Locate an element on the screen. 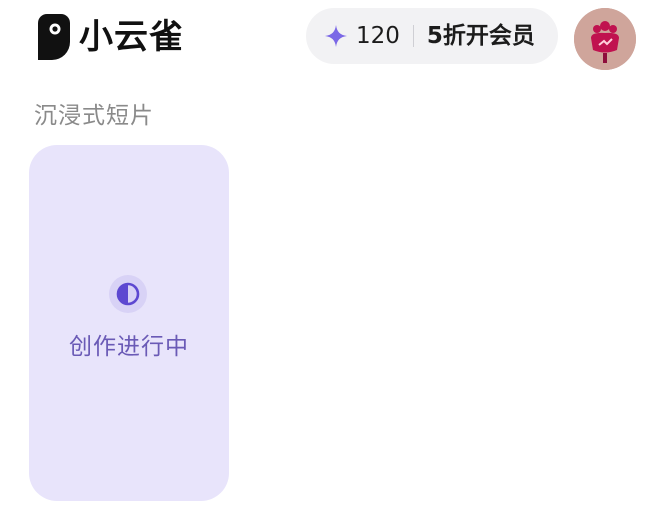  sparkle-icon is located at coordinates (336, 36).